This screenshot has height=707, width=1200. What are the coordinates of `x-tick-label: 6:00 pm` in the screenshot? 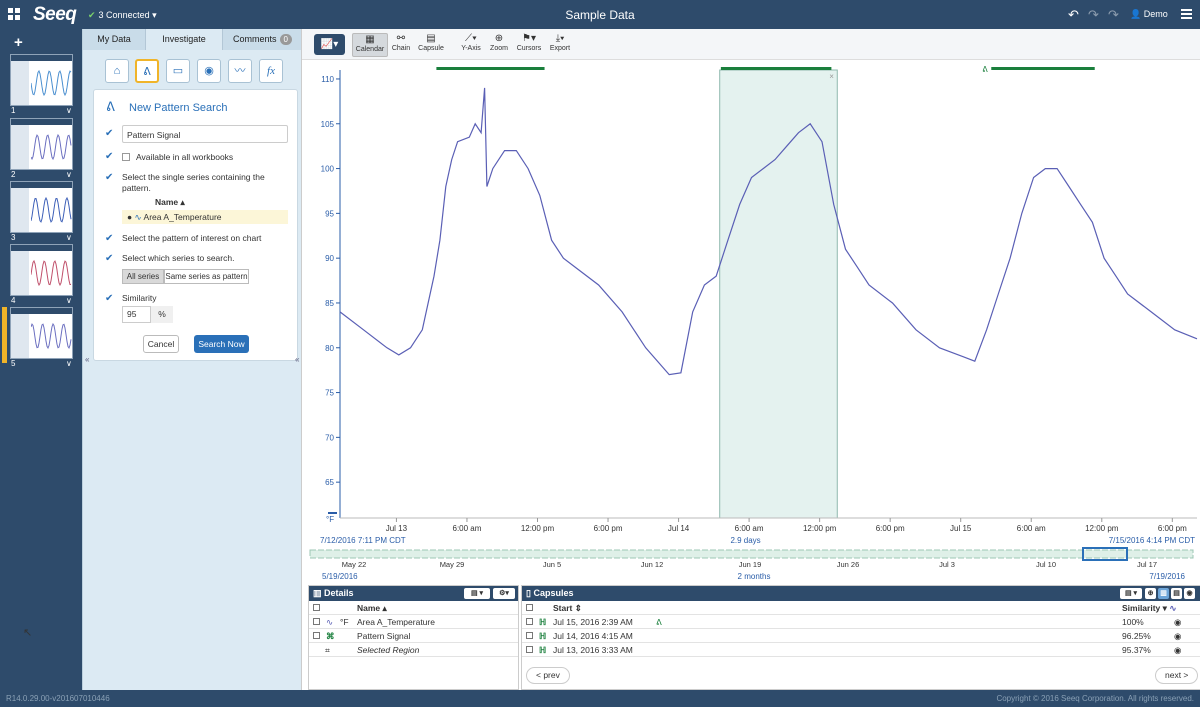 It's located at (608, 528).